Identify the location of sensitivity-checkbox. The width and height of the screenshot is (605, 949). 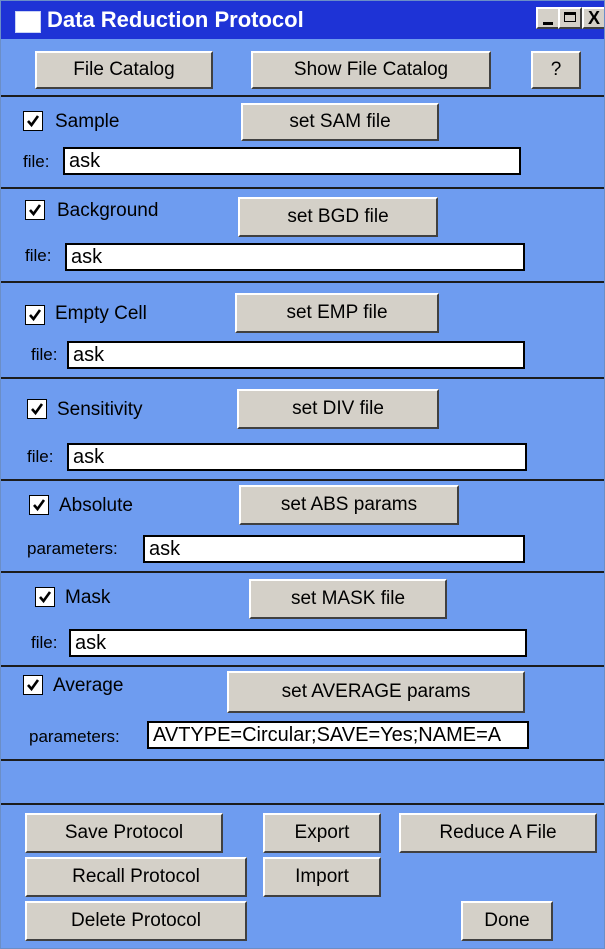
(37, 409).